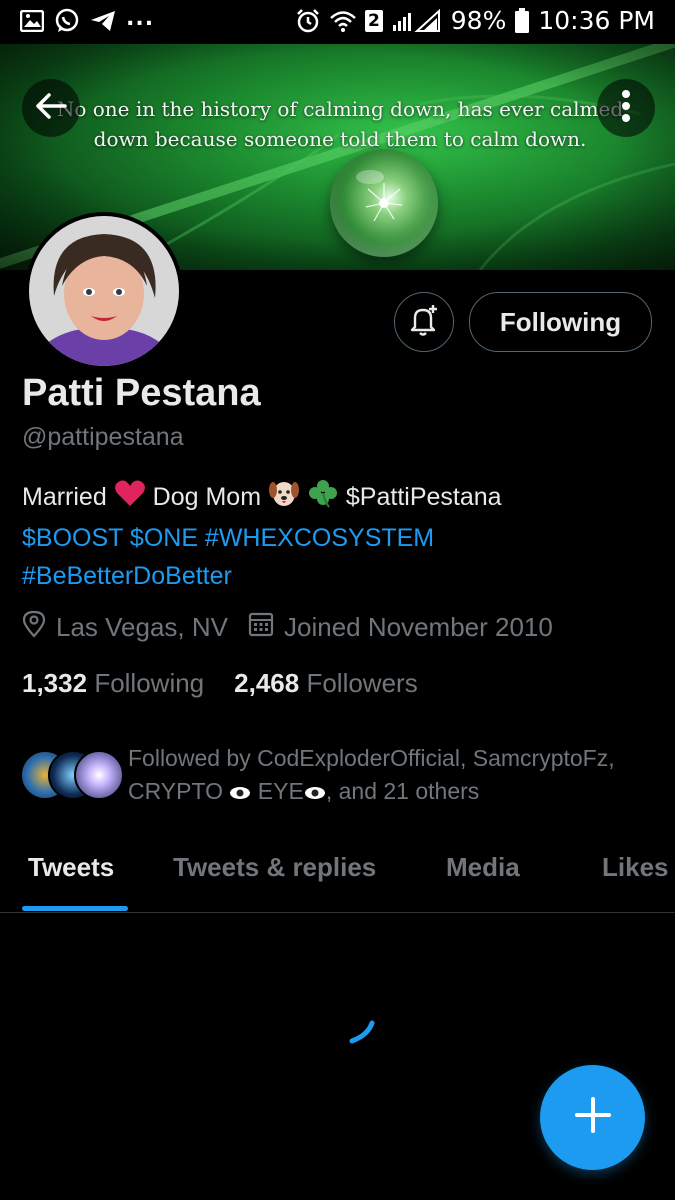  What do you see at coordinates (207, 497) in the screenshot?
I see `bio-text-dog-mom: Dog Mom` at bounding box center [207, 497].